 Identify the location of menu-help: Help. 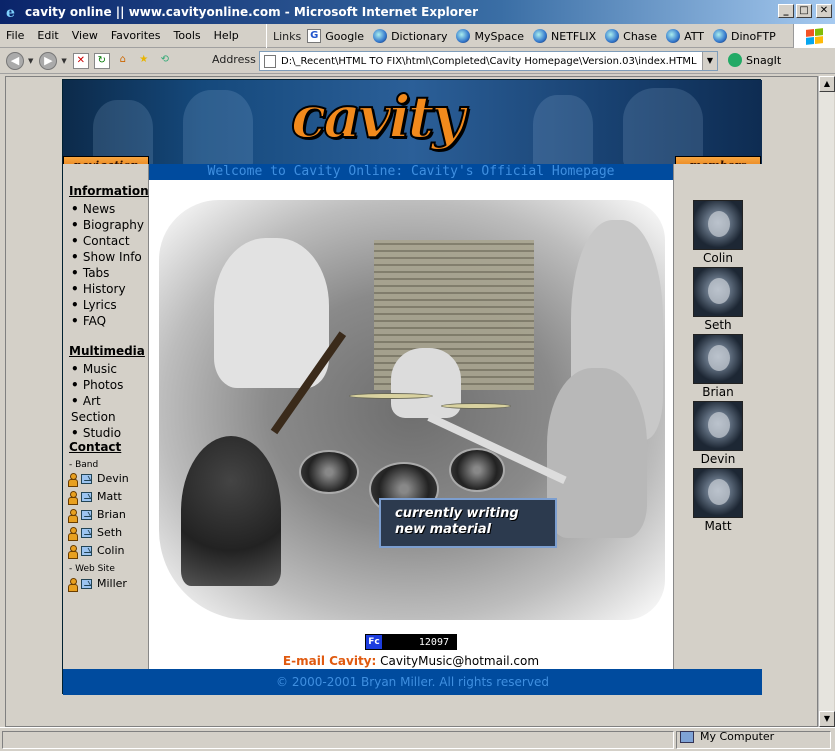
(226, 35).